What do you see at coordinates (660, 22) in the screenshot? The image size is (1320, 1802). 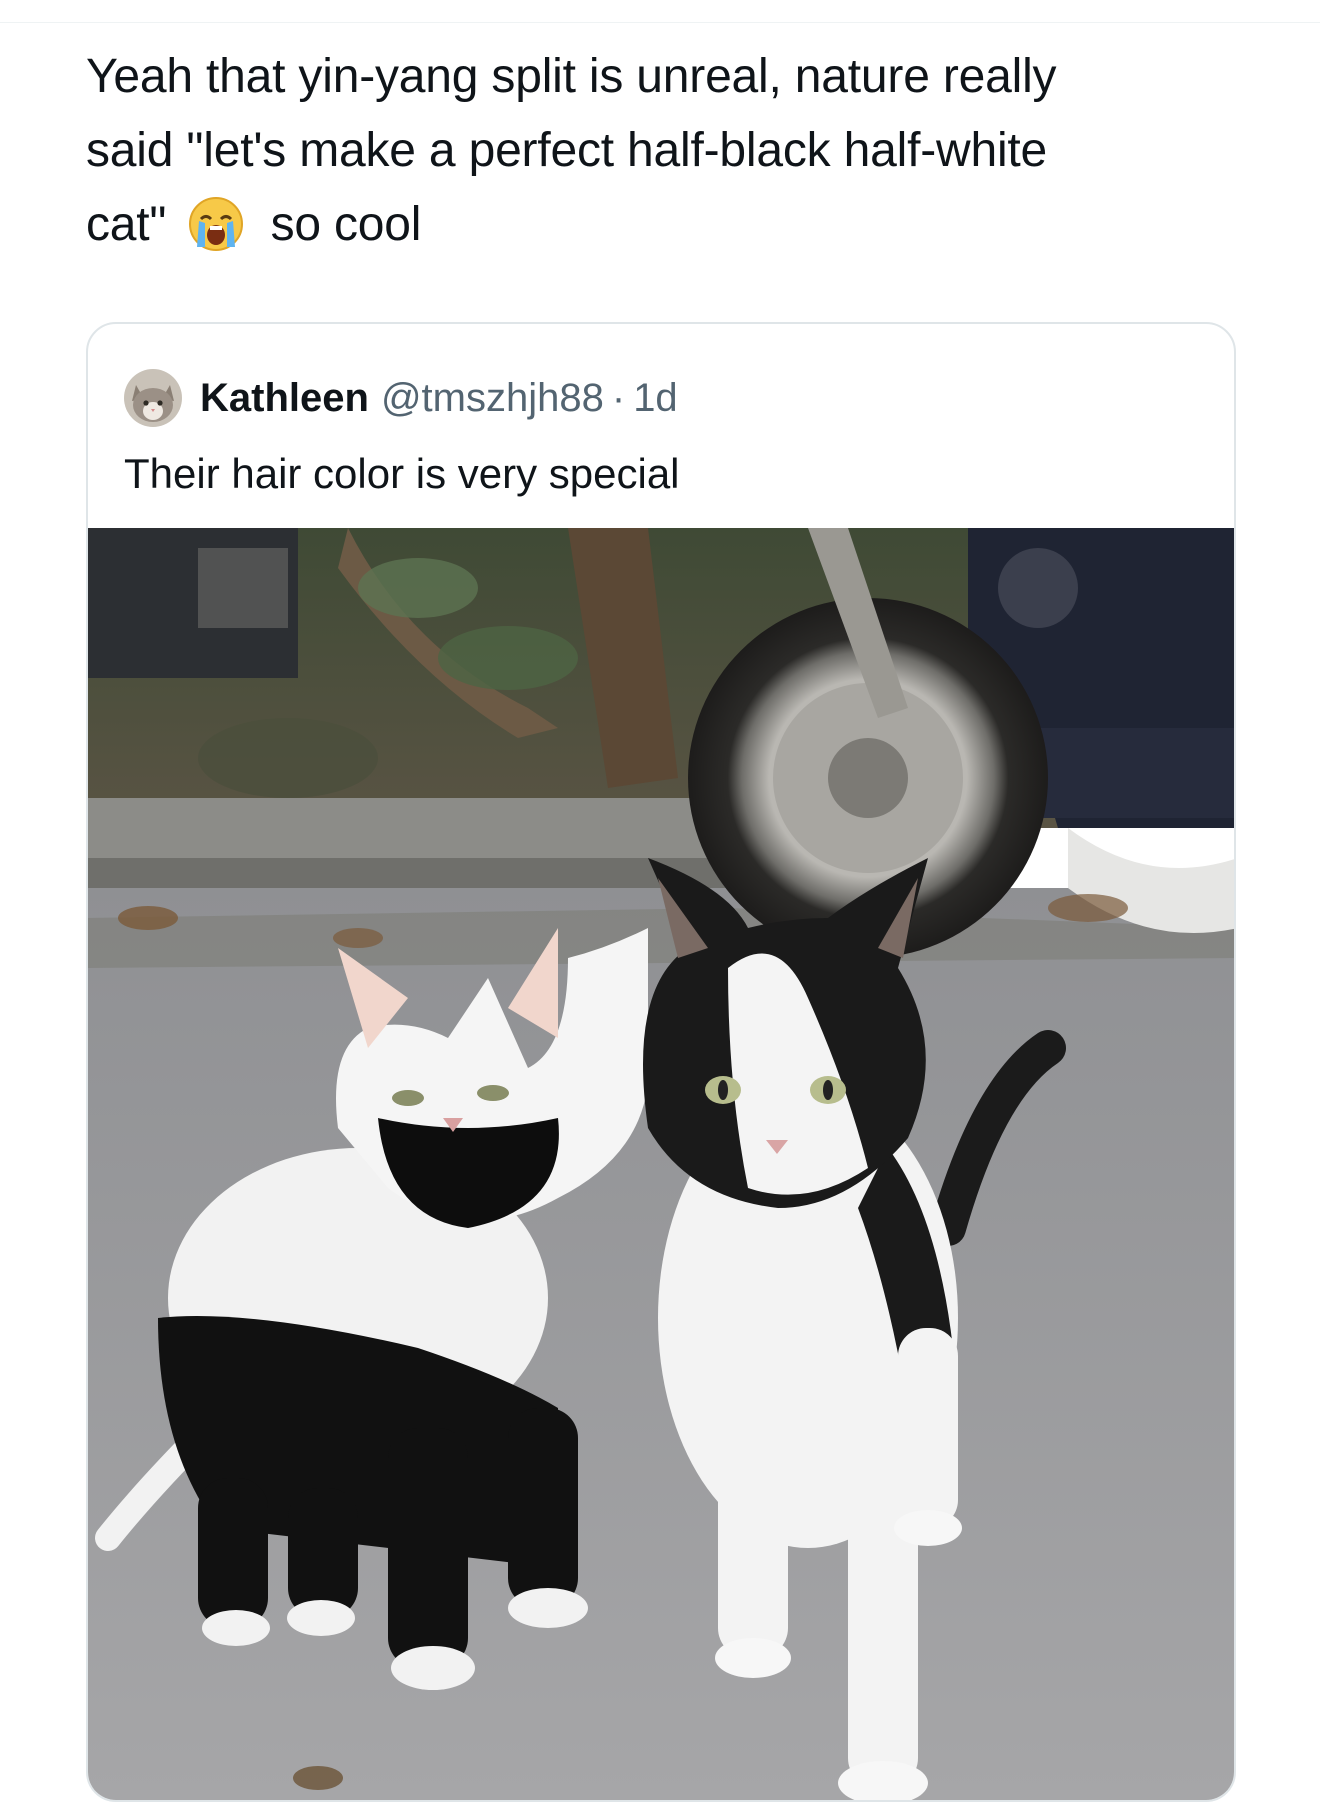 I see `top-divider` at bounding box center [660, 22].